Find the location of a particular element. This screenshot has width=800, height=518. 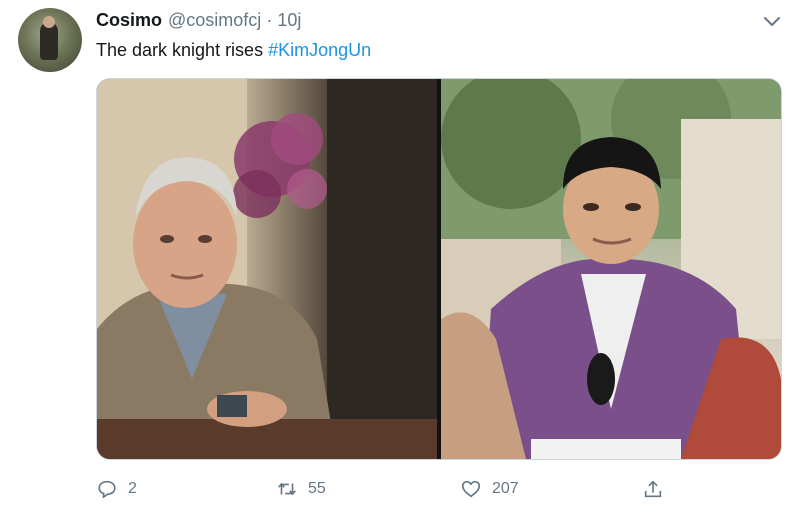

hashtag-link: #KimJongUn is located at coordinates (319, 50).